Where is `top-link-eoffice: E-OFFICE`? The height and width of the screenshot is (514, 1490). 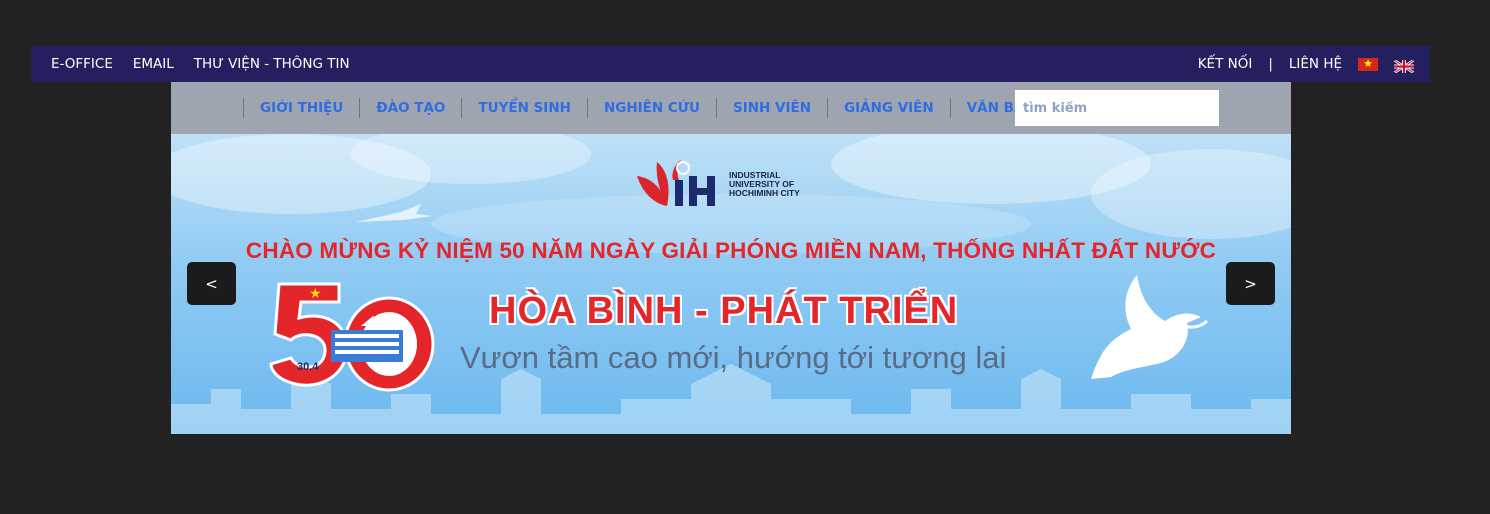 top-link-eoffice: E-OFFICE is located at coordinates (82, 64).